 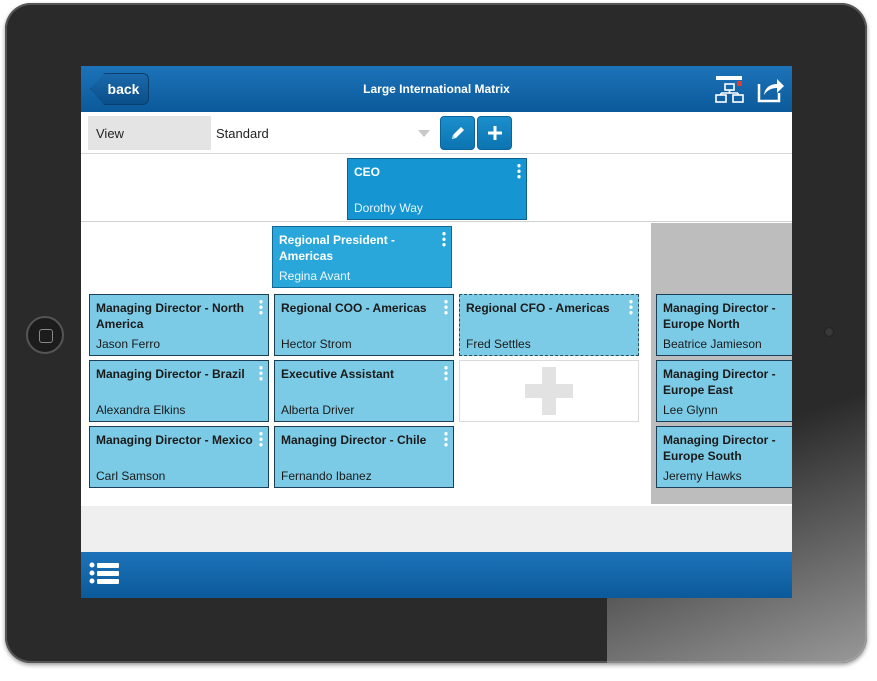 I want to click on card-title: Regional President - Americas, so click(x=337, y=248).